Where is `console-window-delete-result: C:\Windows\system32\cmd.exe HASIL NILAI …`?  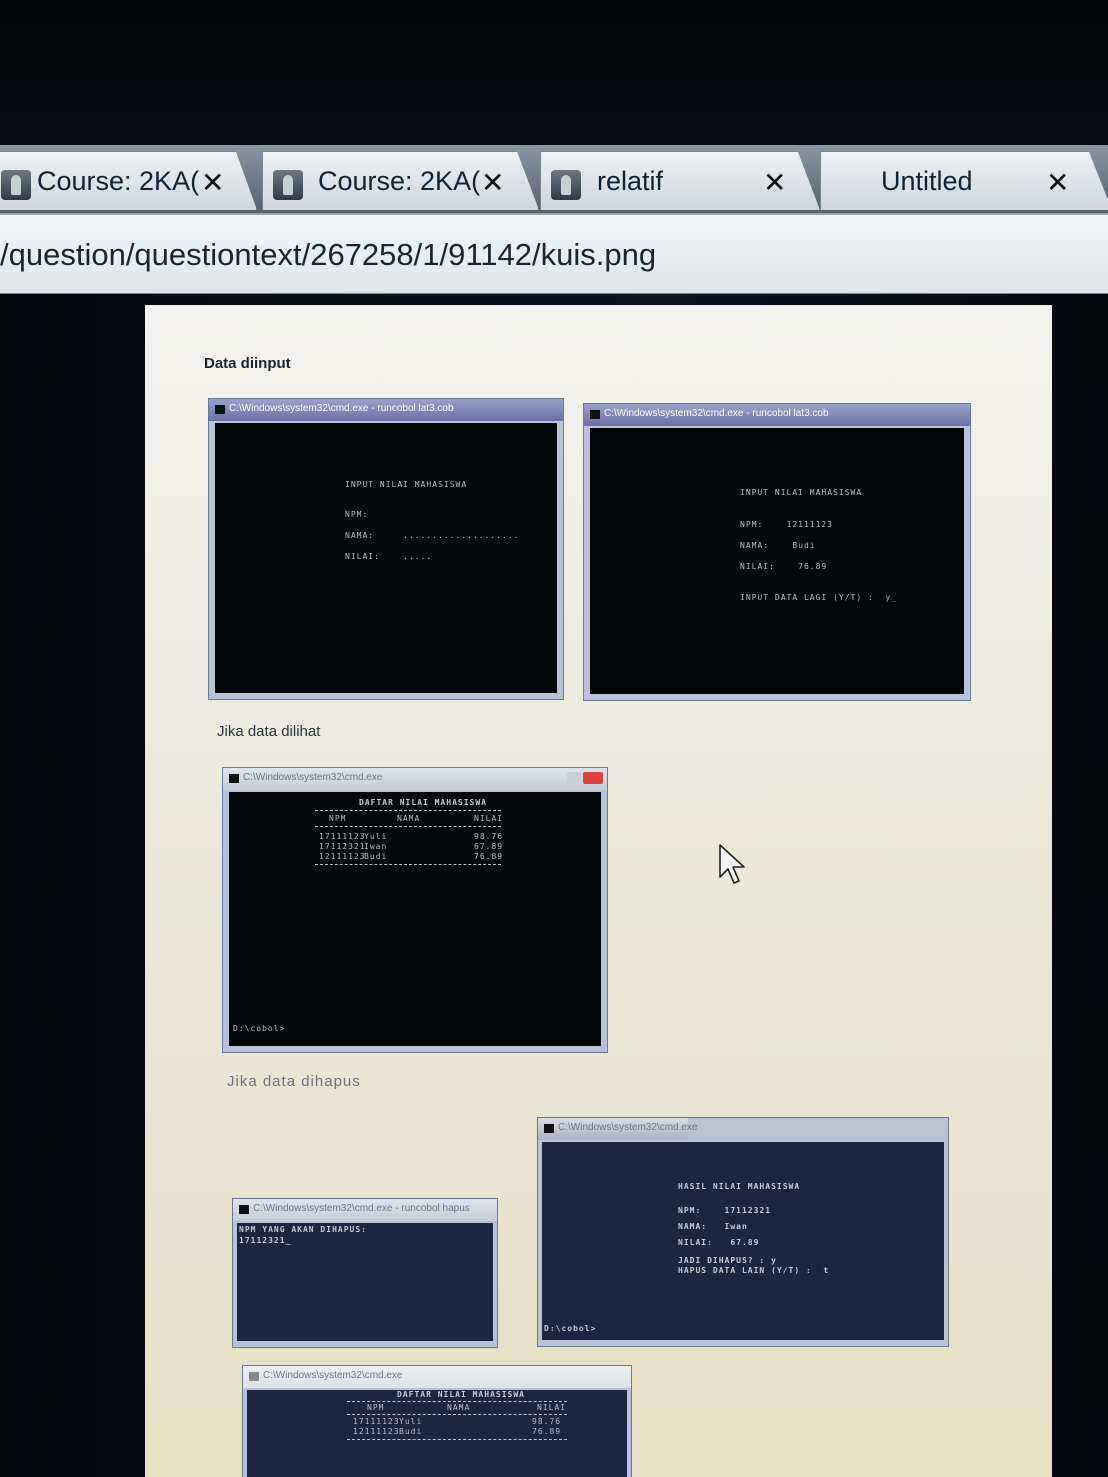 console-window-delete-result: C:\Windows\system32\cmd.exe HASIL NILAI … is located at coordinates (743, 1232).